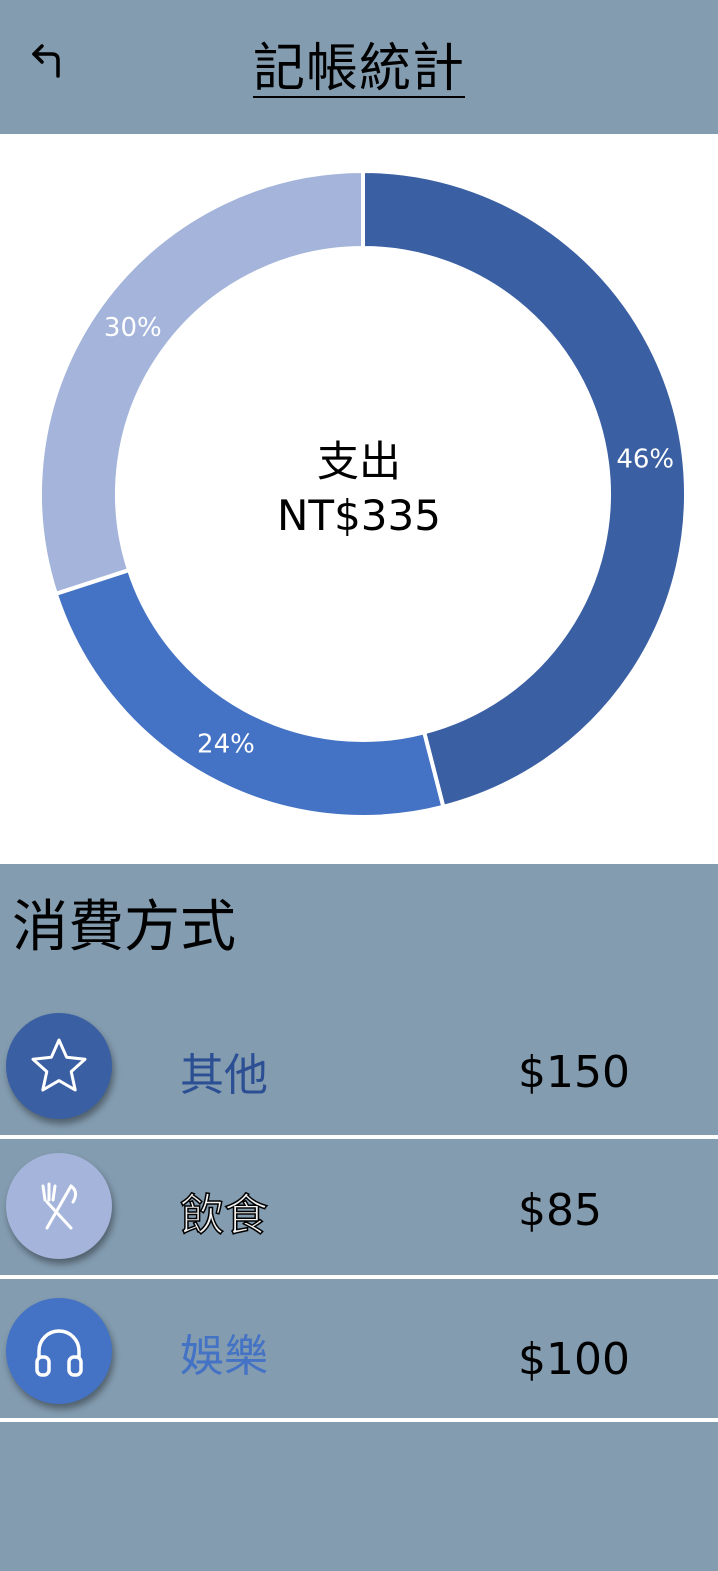 This screenshot has height=1571, width=718. What do you see at coordinates (224, 1215) in the screenshot?
I see `category-name: 飲食` at bounding box center [224, 1215].